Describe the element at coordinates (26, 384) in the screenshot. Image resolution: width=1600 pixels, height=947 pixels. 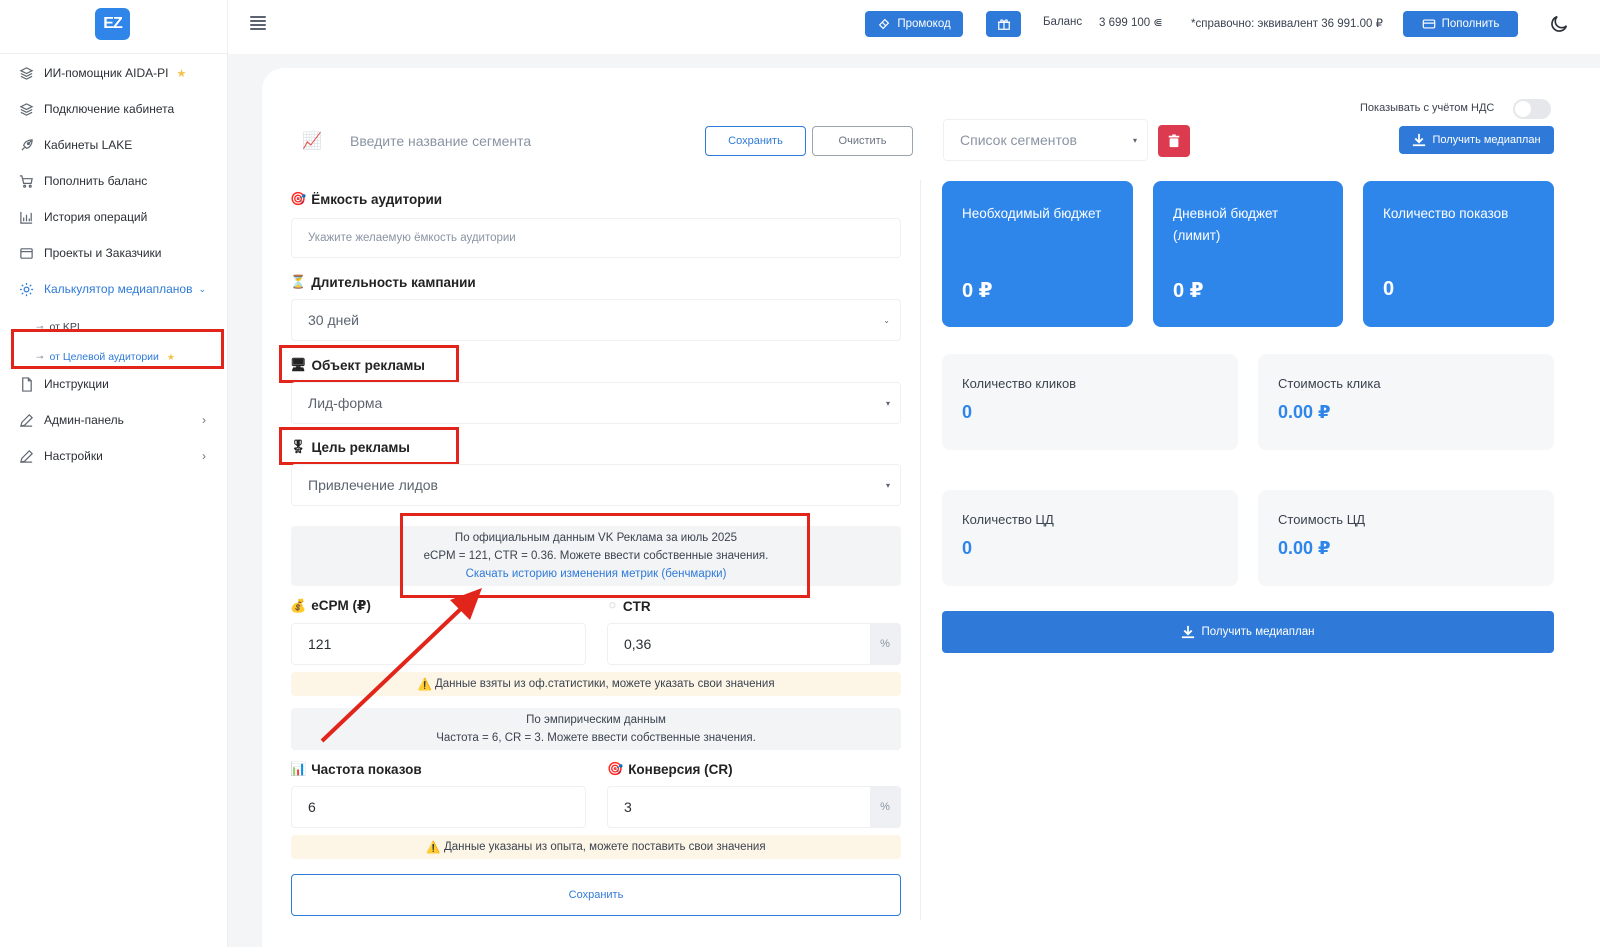
I see `file-icon` at that location.